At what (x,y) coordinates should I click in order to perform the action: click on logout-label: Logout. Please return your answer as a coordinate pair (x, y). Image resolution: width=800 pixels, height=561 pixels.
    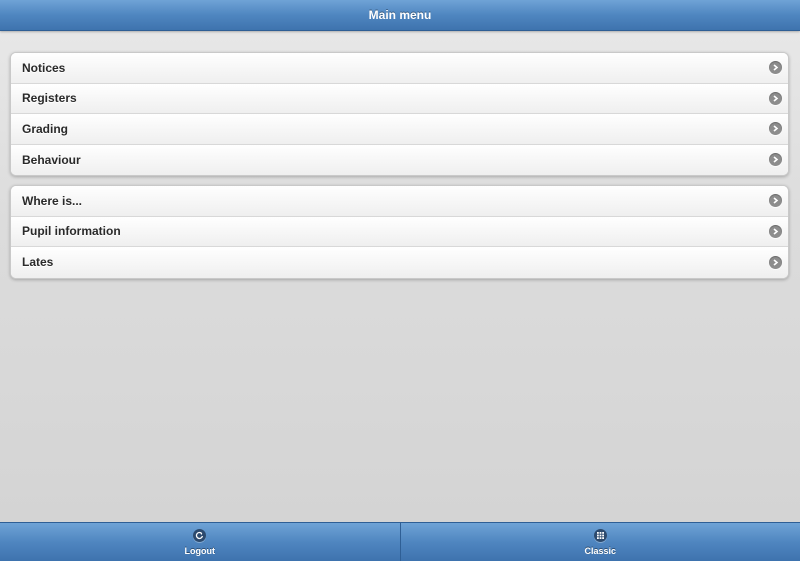
    Looking at the image, I should click on (200, 550).